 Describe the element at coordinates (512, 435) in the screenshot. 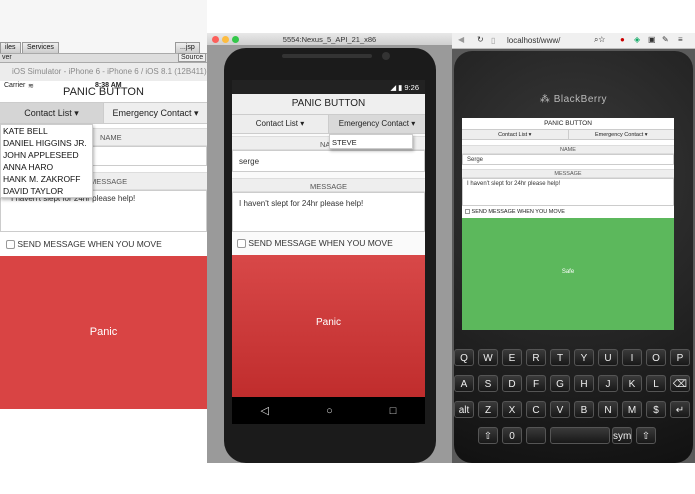

I see `key-special: 0` at that location.